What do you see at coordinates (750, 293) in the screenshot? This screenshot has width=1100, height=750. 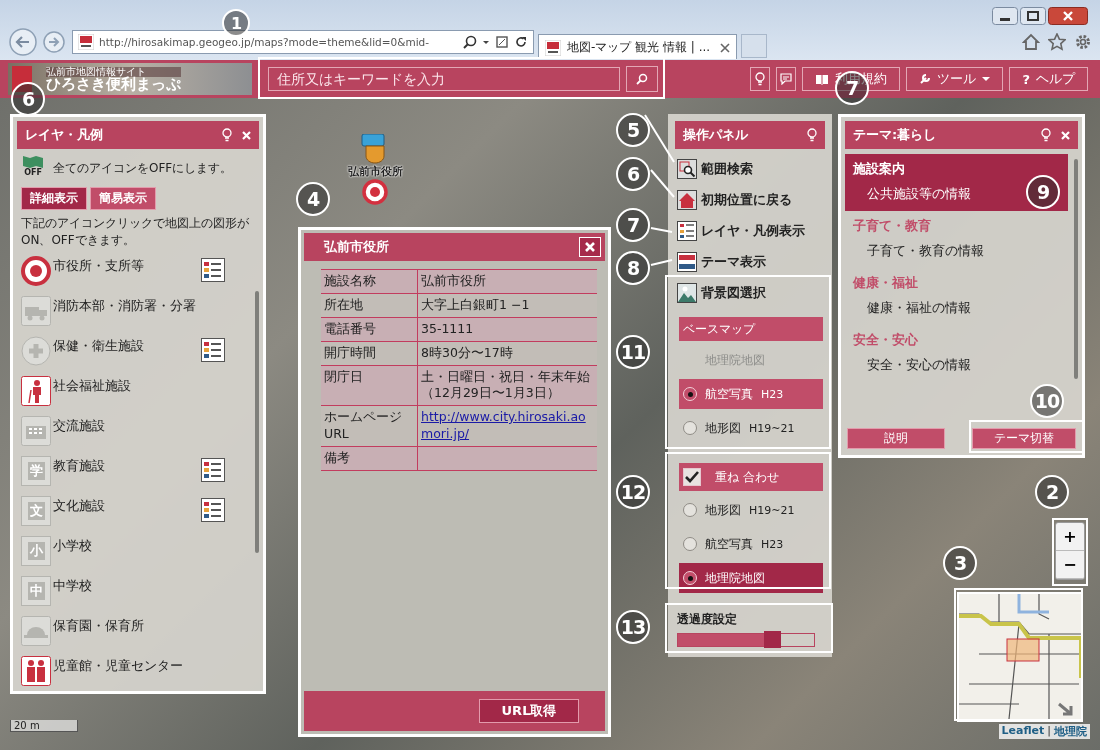 I see `panel-action: 背景図選択` at bounding box center [750, 293].